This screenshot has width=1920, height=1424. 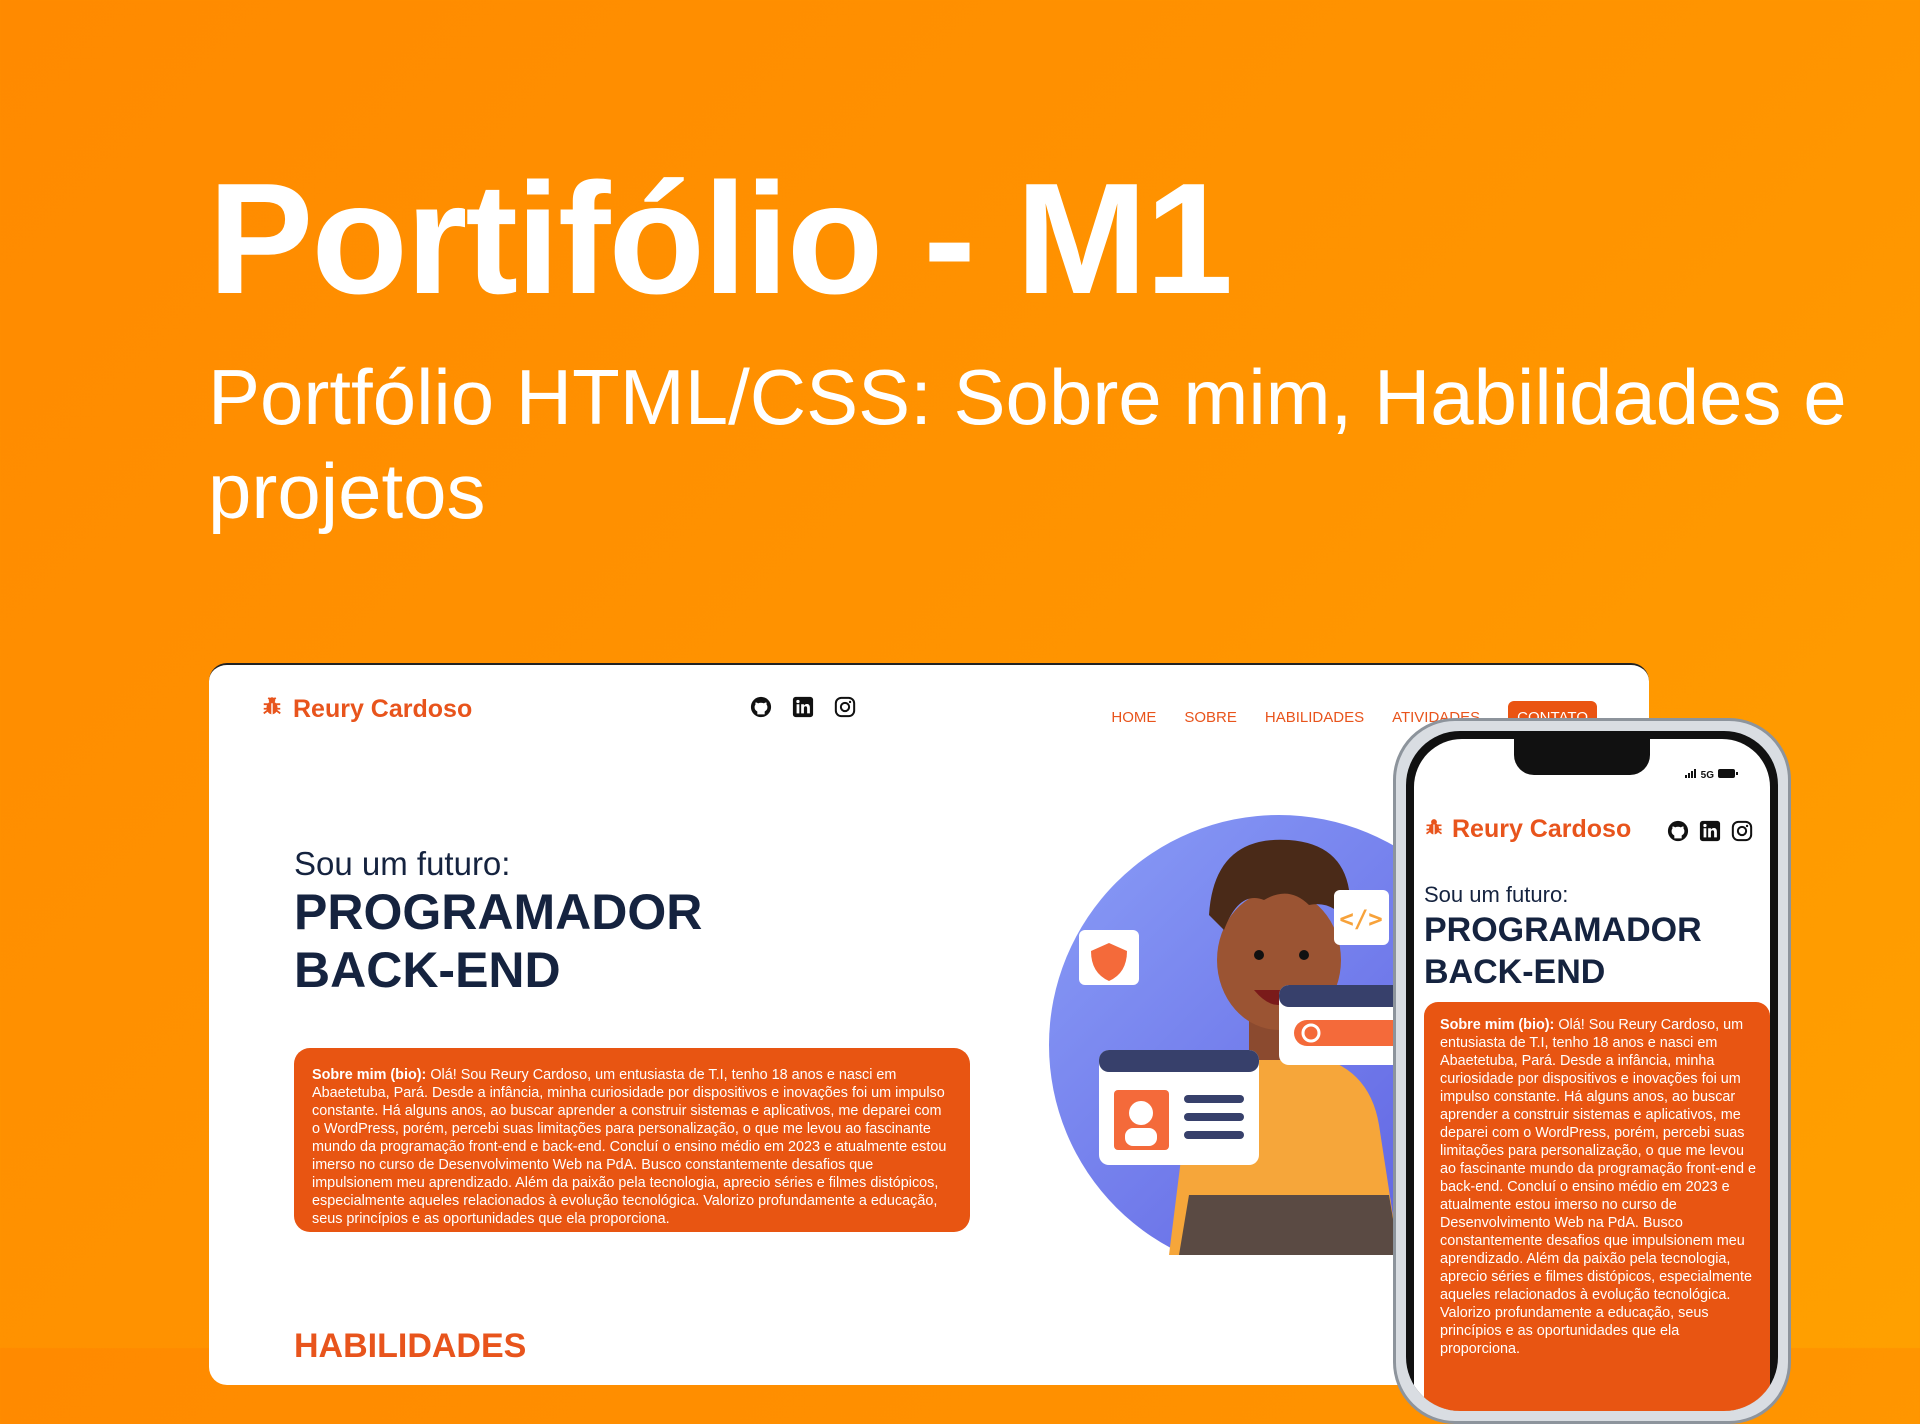 What do you see at coordinates (1690, 775) in the screenshot?
I see `signal-icon` at bounding box center [1690, 775].